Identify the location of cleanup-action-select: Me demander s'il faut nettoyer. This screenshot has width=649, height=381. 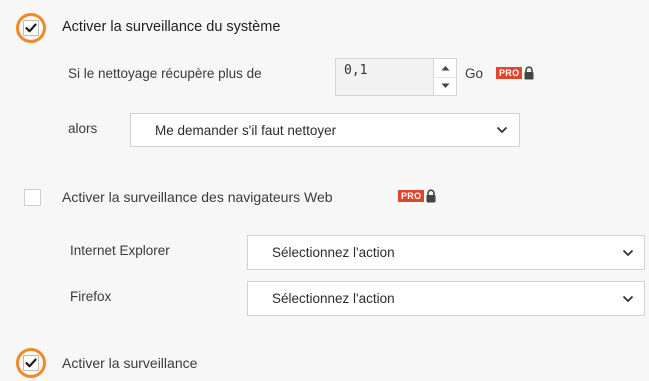
(325, 130).